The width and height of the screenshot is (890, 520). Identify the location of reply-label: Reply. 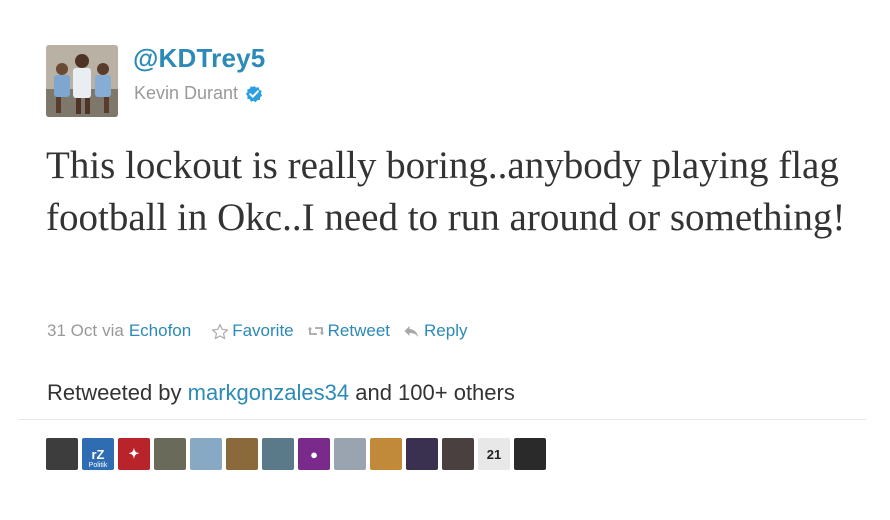
(446, 330).